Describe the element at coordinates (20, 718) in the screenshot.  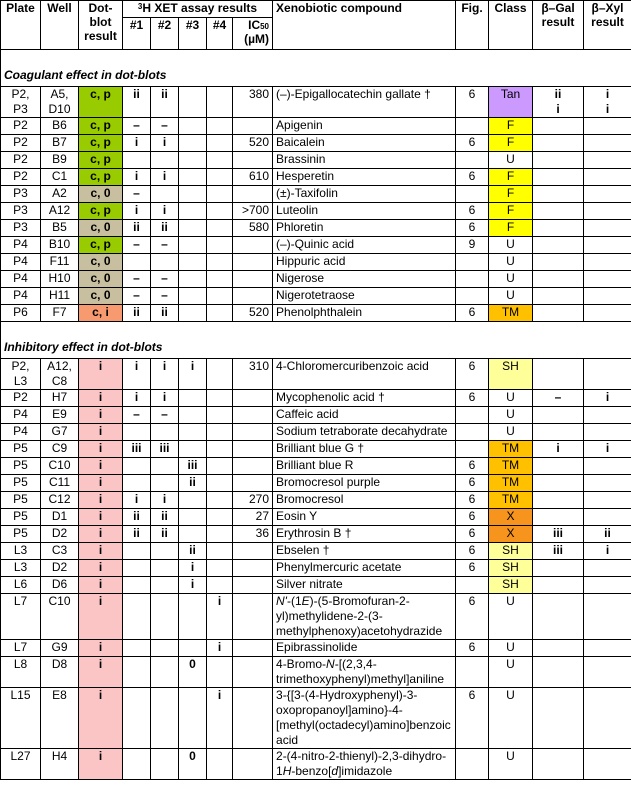
I see `plate-cell: L15` at that location.